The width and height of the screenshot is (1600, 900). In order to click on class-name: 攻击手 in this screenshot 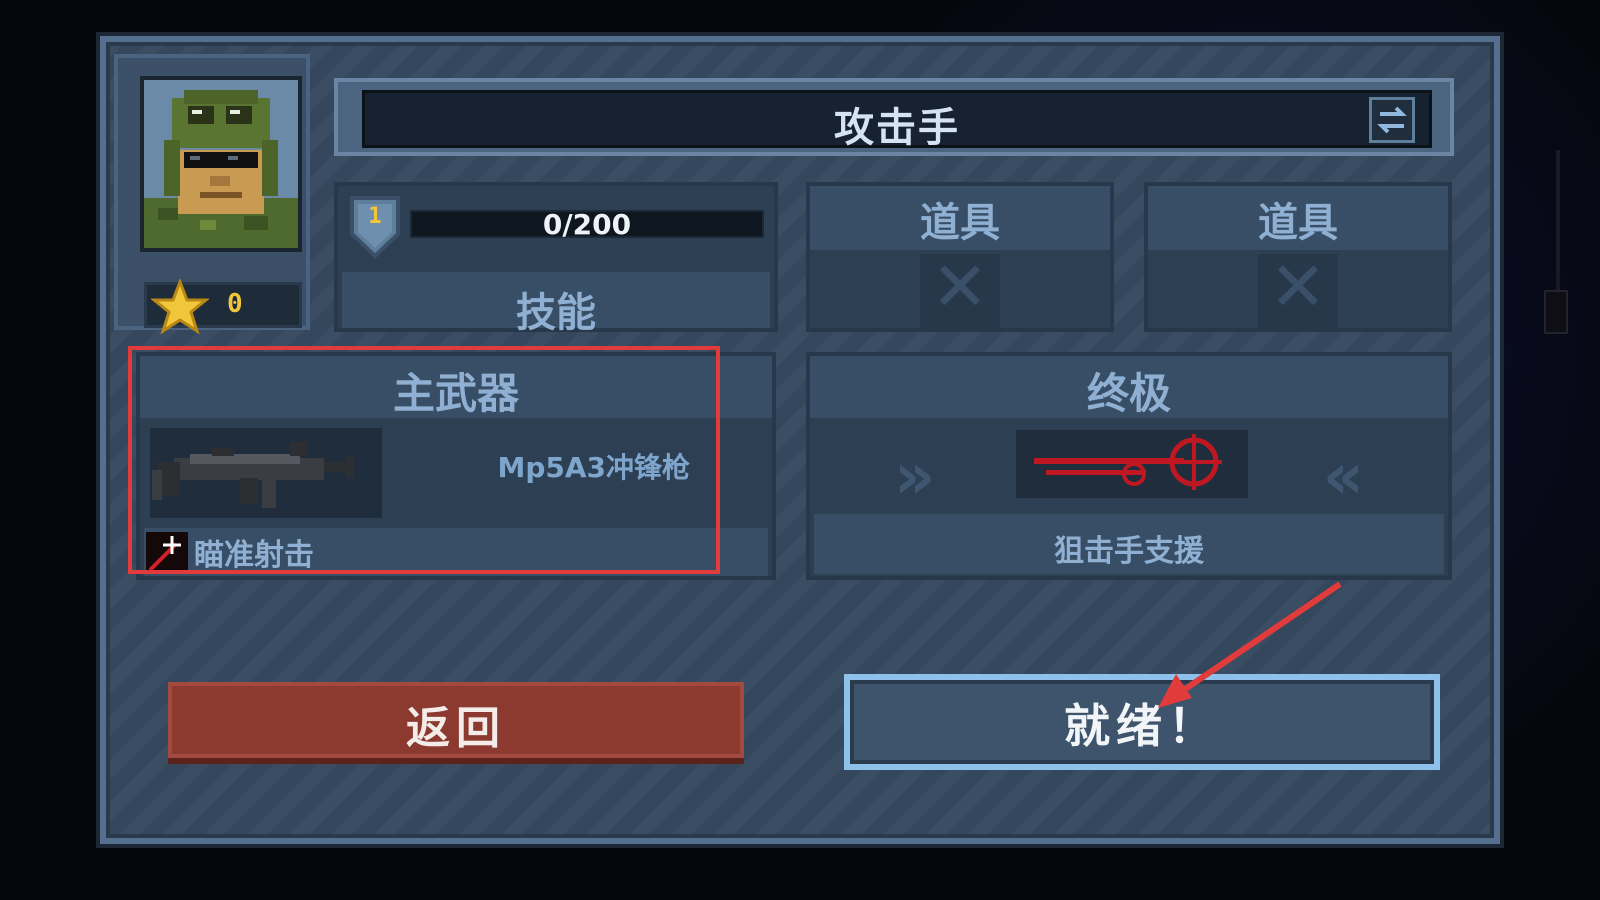, I will do `click(897, 128)`.